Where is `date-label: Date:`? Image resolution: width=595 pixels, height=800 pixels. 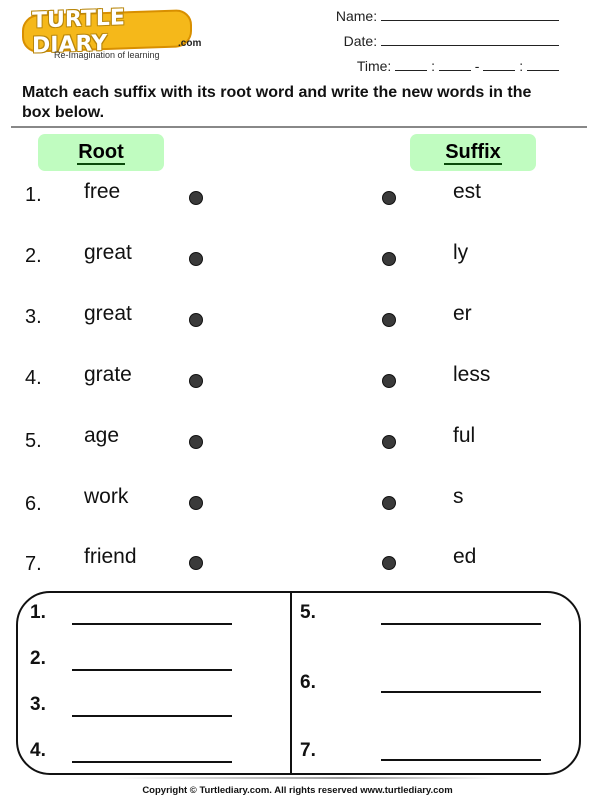 date-label: Date: is located at coordinates (360, 41).